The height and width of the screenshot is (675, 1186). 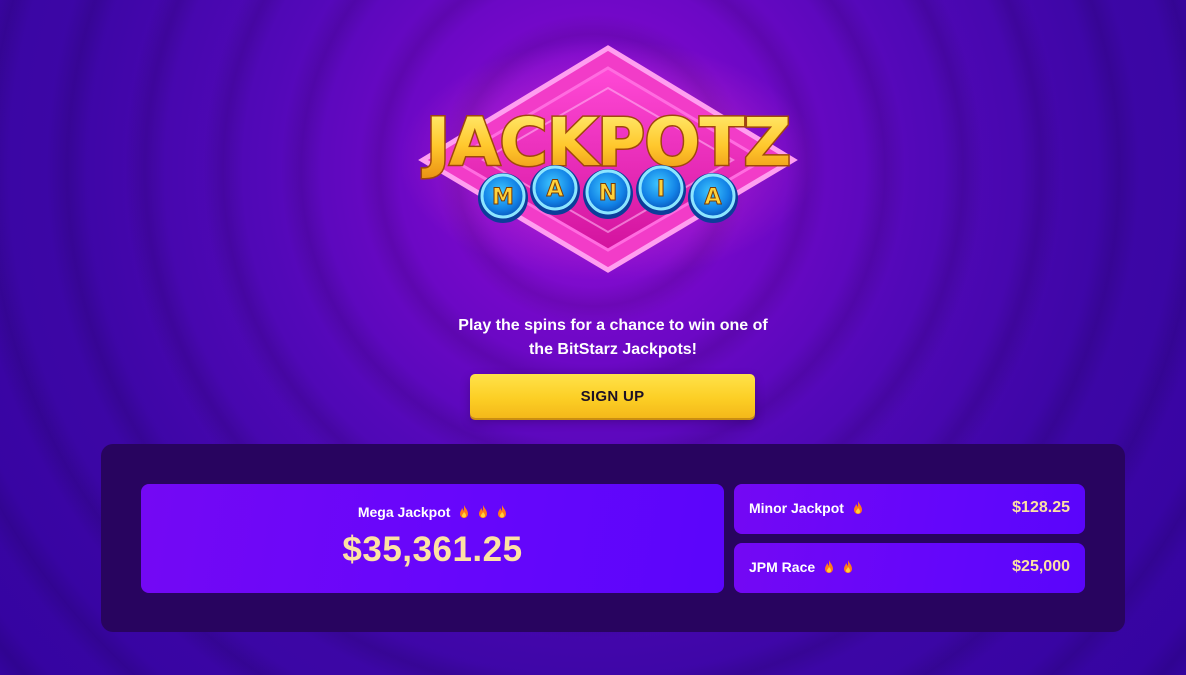 What do you see at coordinates (1041, 566) in the screenshot?
I see `jpm-race-value: $25,000` at bounding box center [1041, 566].